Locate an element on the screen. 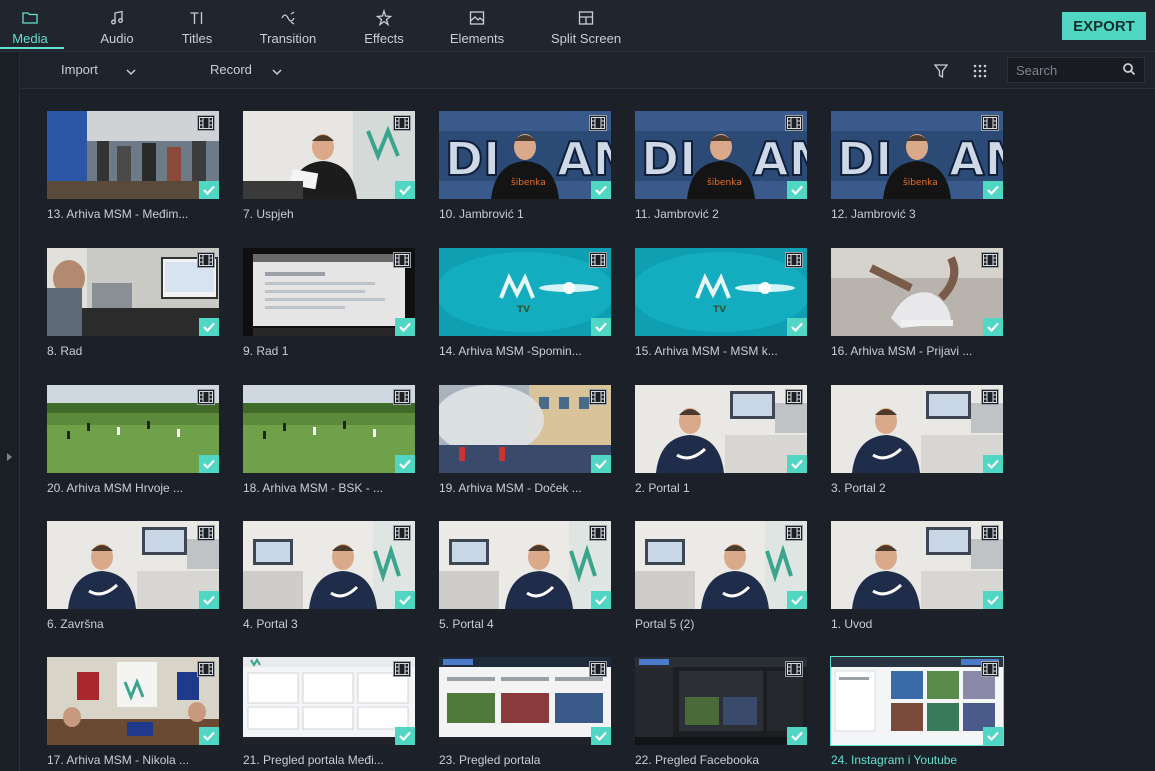  tab-transition: Transition is located at coordinates (288, 26).